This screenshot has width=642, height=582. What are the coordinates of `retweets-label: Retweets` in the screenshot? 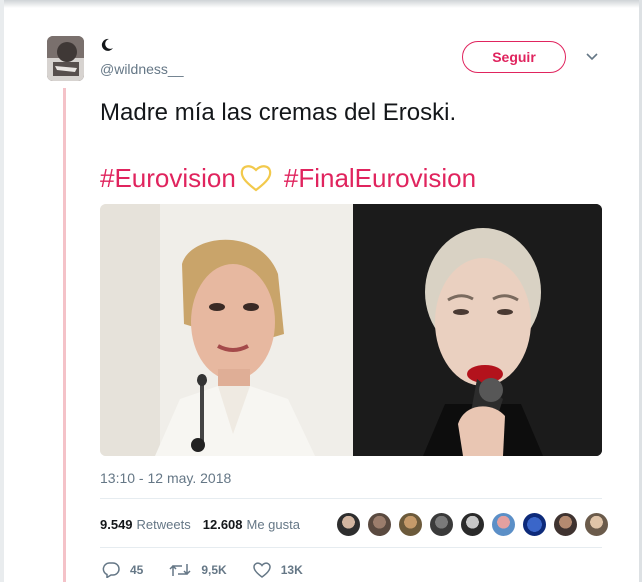 It's located at (164, 524).